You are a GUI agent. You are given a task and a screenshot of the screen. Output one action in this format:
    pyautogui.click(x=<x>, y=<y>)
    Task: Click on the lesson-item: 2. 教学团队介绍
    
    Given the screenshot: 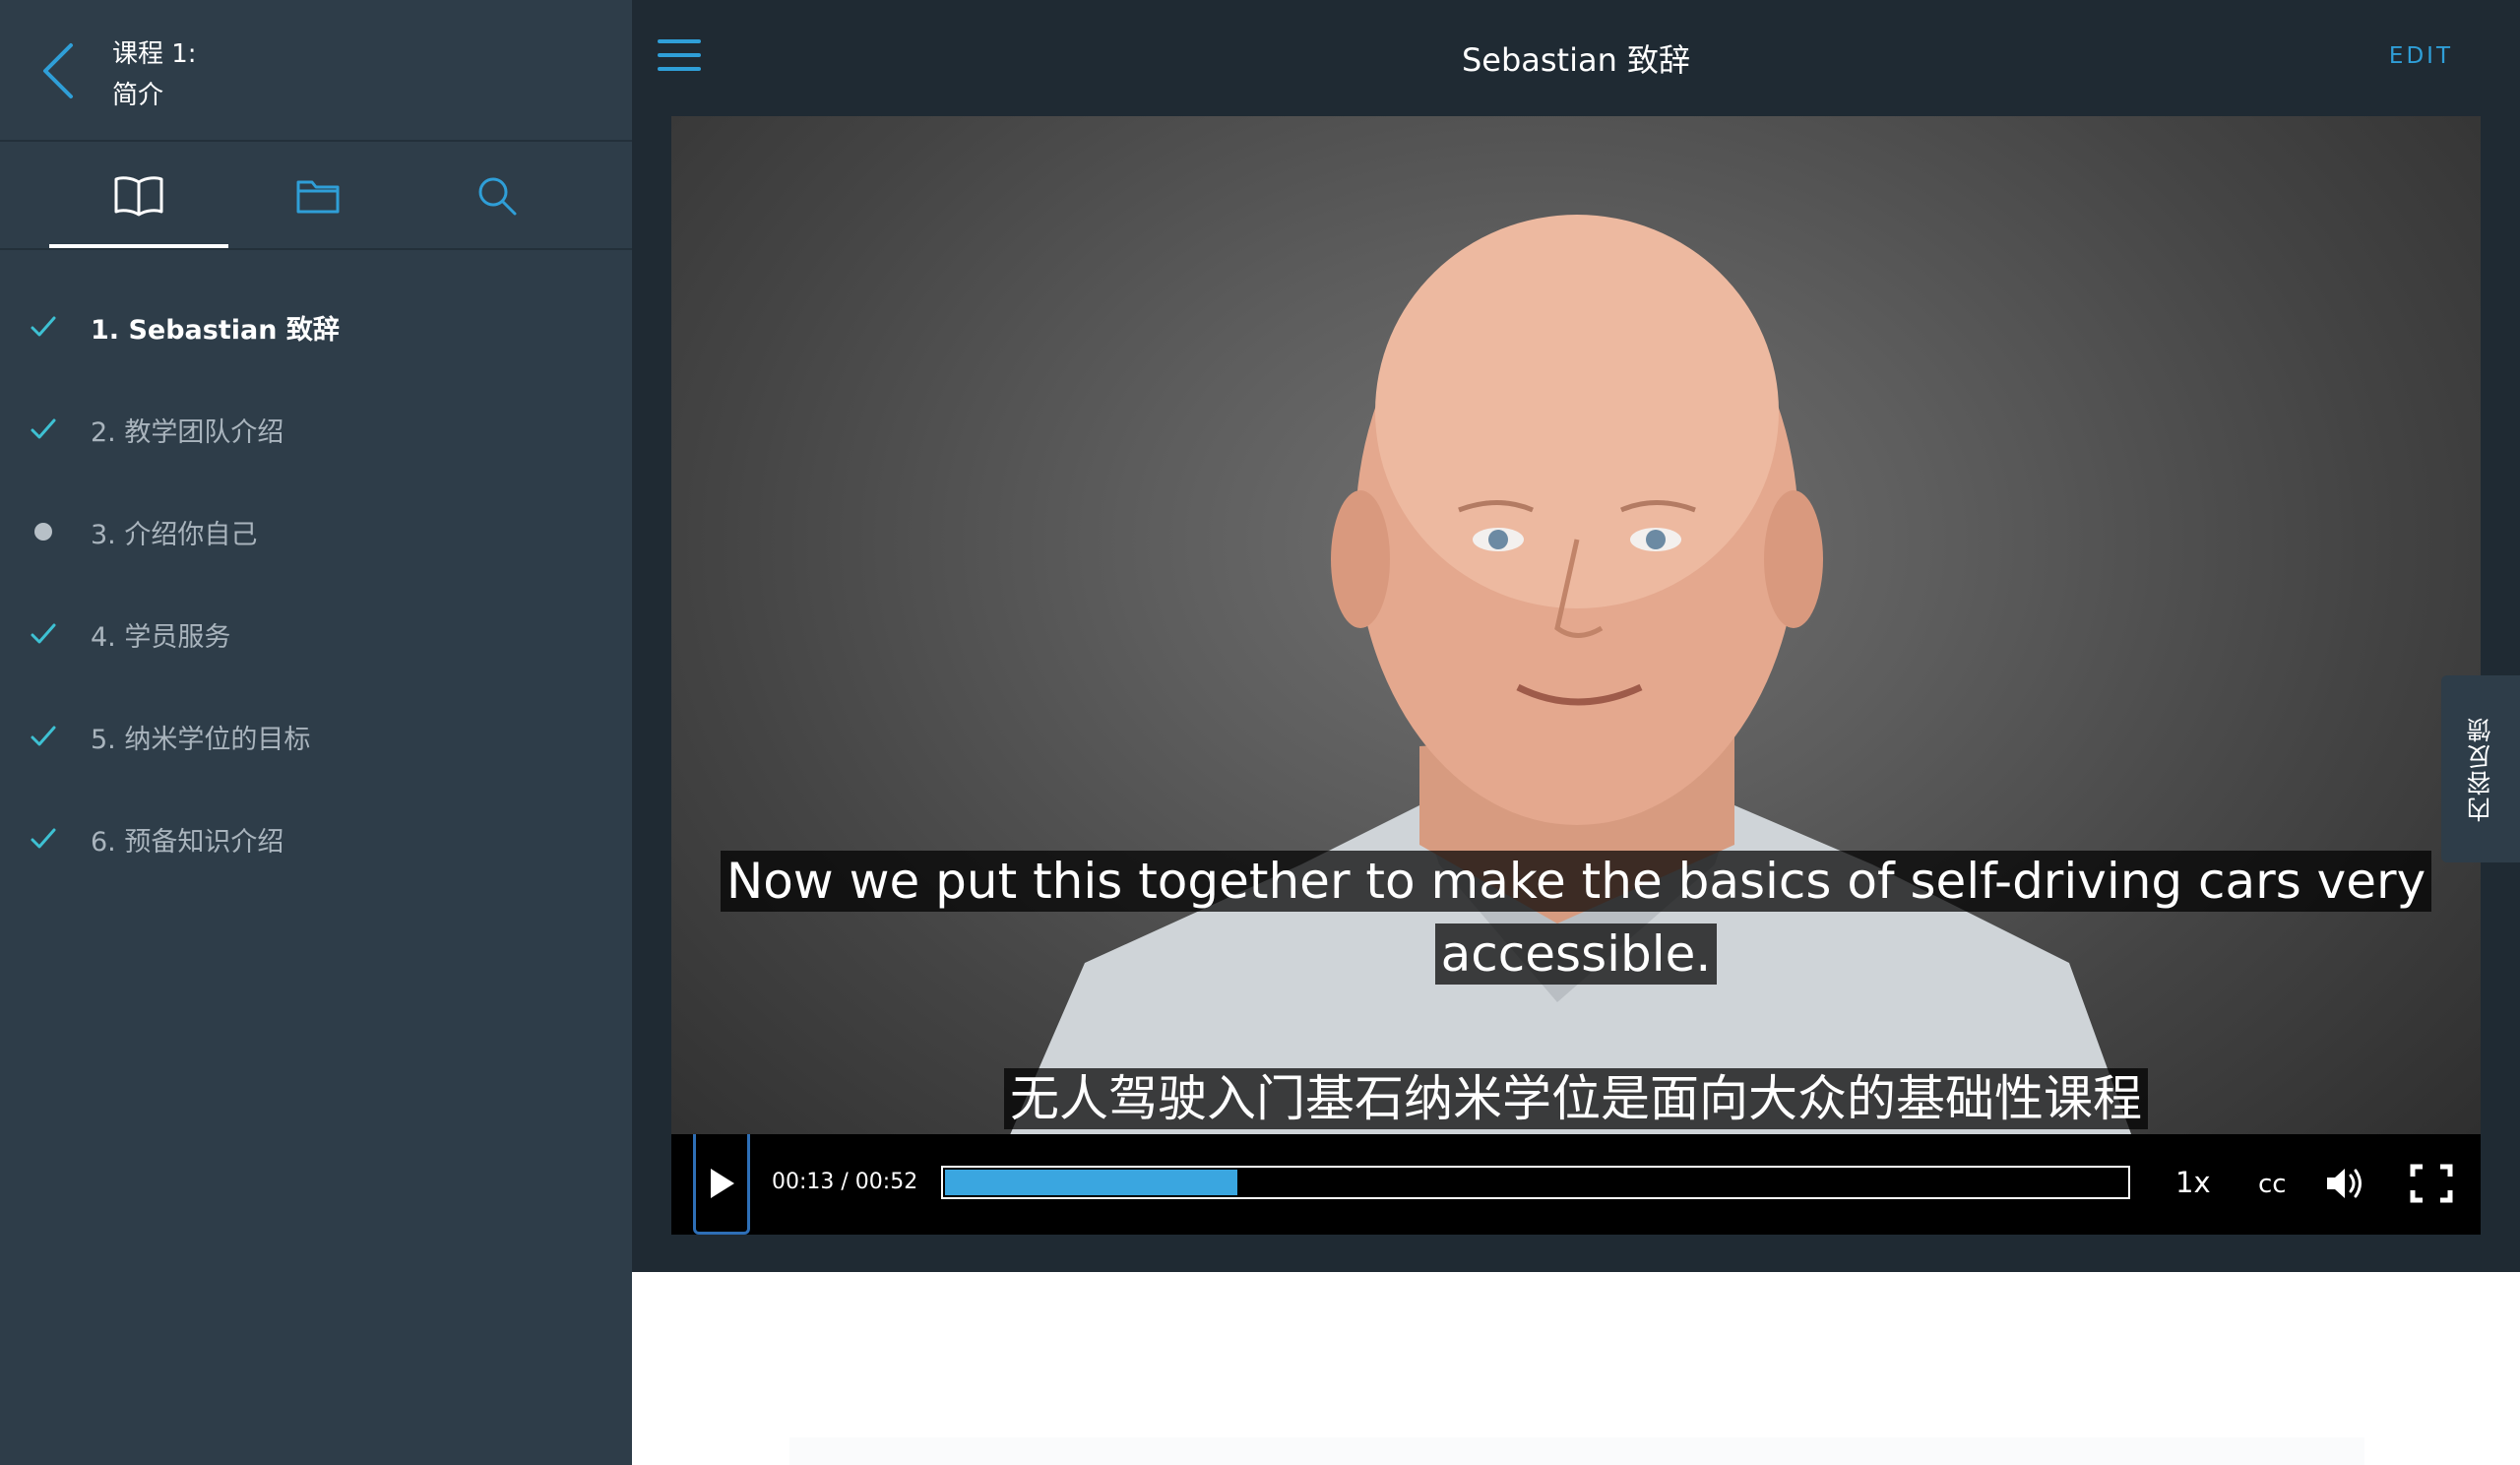 What is the action you would take?
    pyautogui.click(x=316, y=429)
    